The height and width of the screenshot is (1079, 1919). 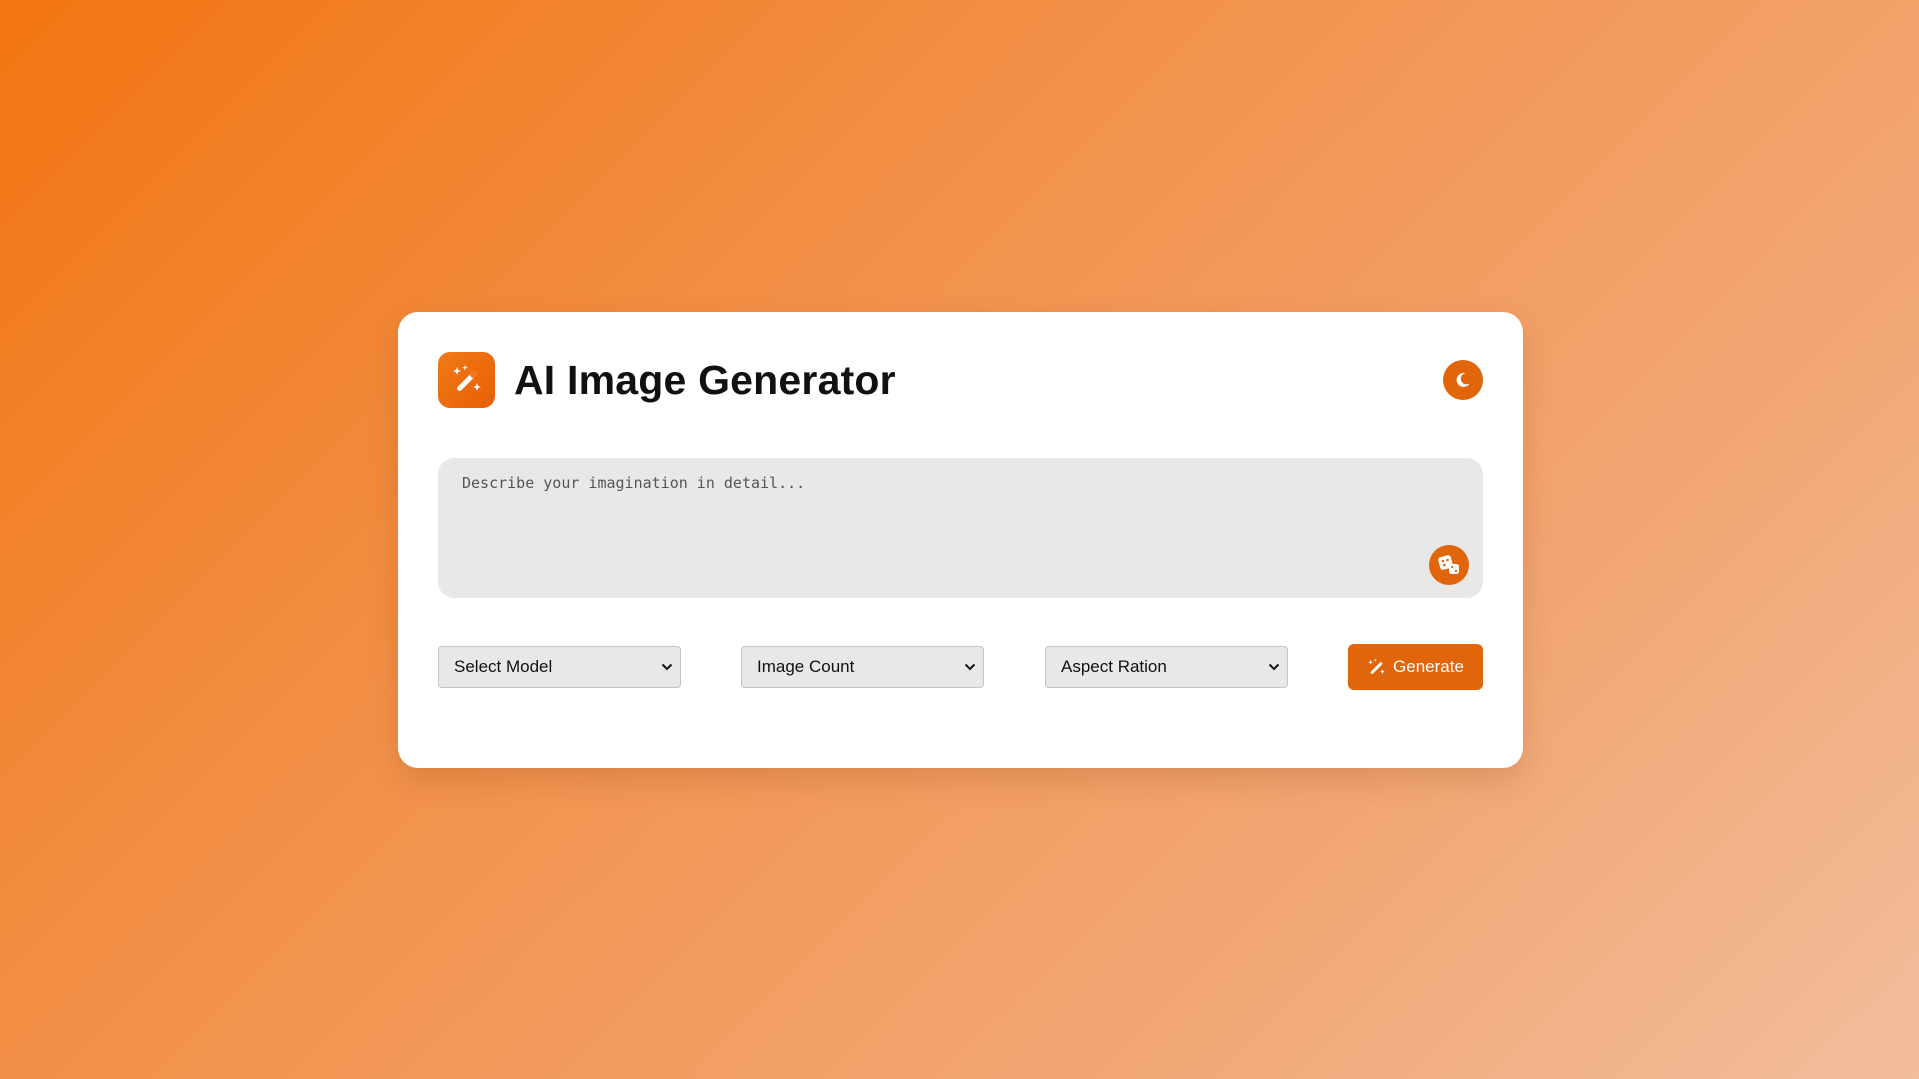 I want to click on aspect-ratio-select: Aspect Ration, so click(x=1166, y=667).